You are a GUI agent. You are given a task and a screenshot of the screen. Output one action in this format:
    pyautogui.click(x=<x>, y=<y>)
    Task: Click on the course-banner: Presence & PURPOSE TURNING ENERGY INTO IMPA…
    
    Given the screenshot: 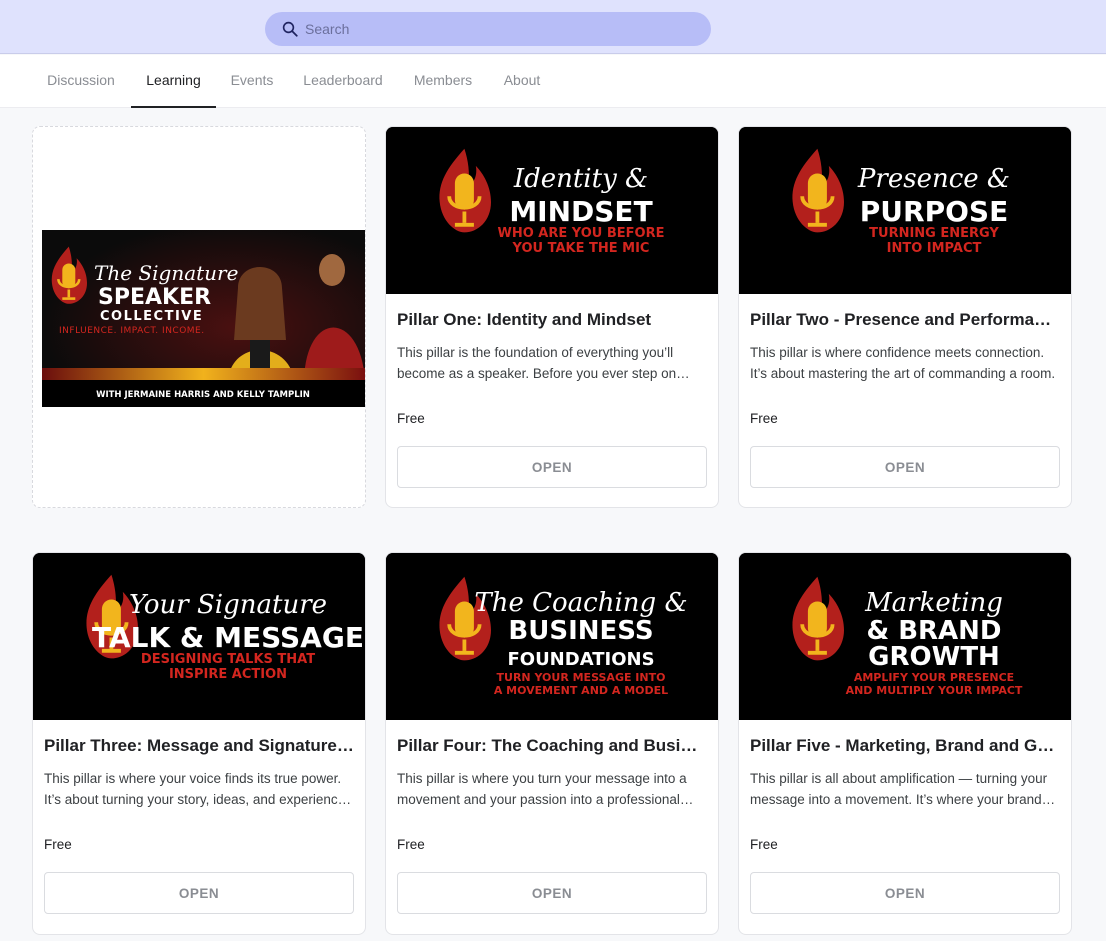 What is the action you would take?
    pyautogui.click(x=905, y=210)
    